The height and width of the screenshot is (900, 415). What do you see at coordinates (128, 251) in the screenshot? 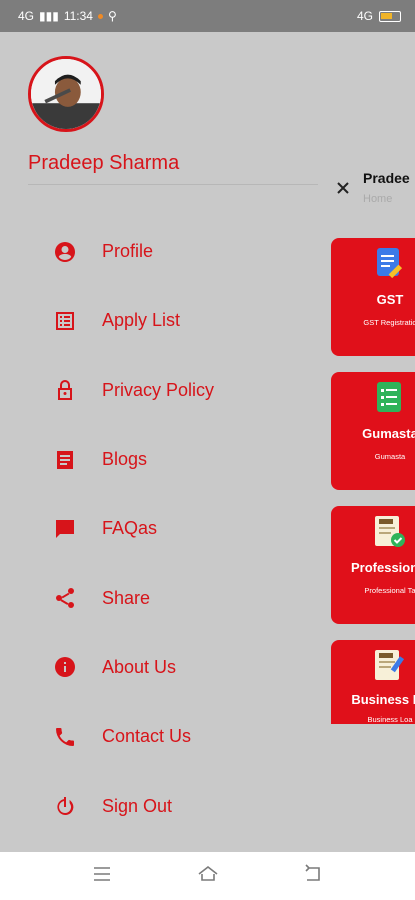
I see `menu-label: Profile` at bounding box center [128, 251].